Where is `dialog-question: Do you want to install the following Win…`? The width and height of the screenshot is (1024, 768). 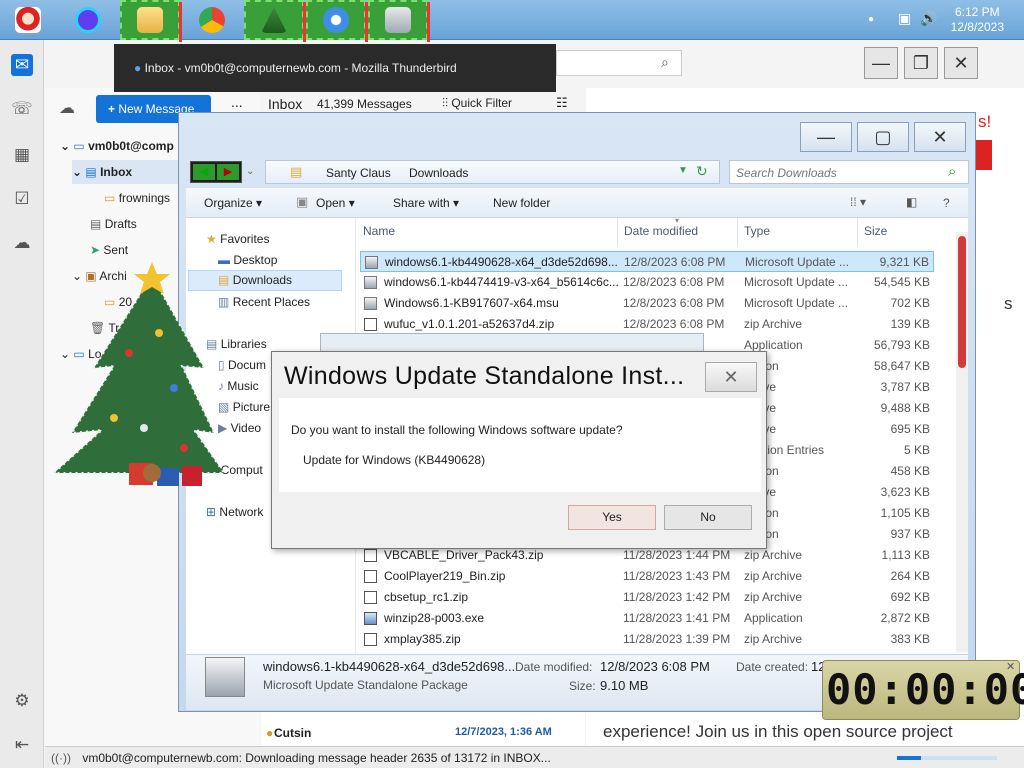
dialog-question: Do you want to install the following Win… is located at coordinates (457, 430).